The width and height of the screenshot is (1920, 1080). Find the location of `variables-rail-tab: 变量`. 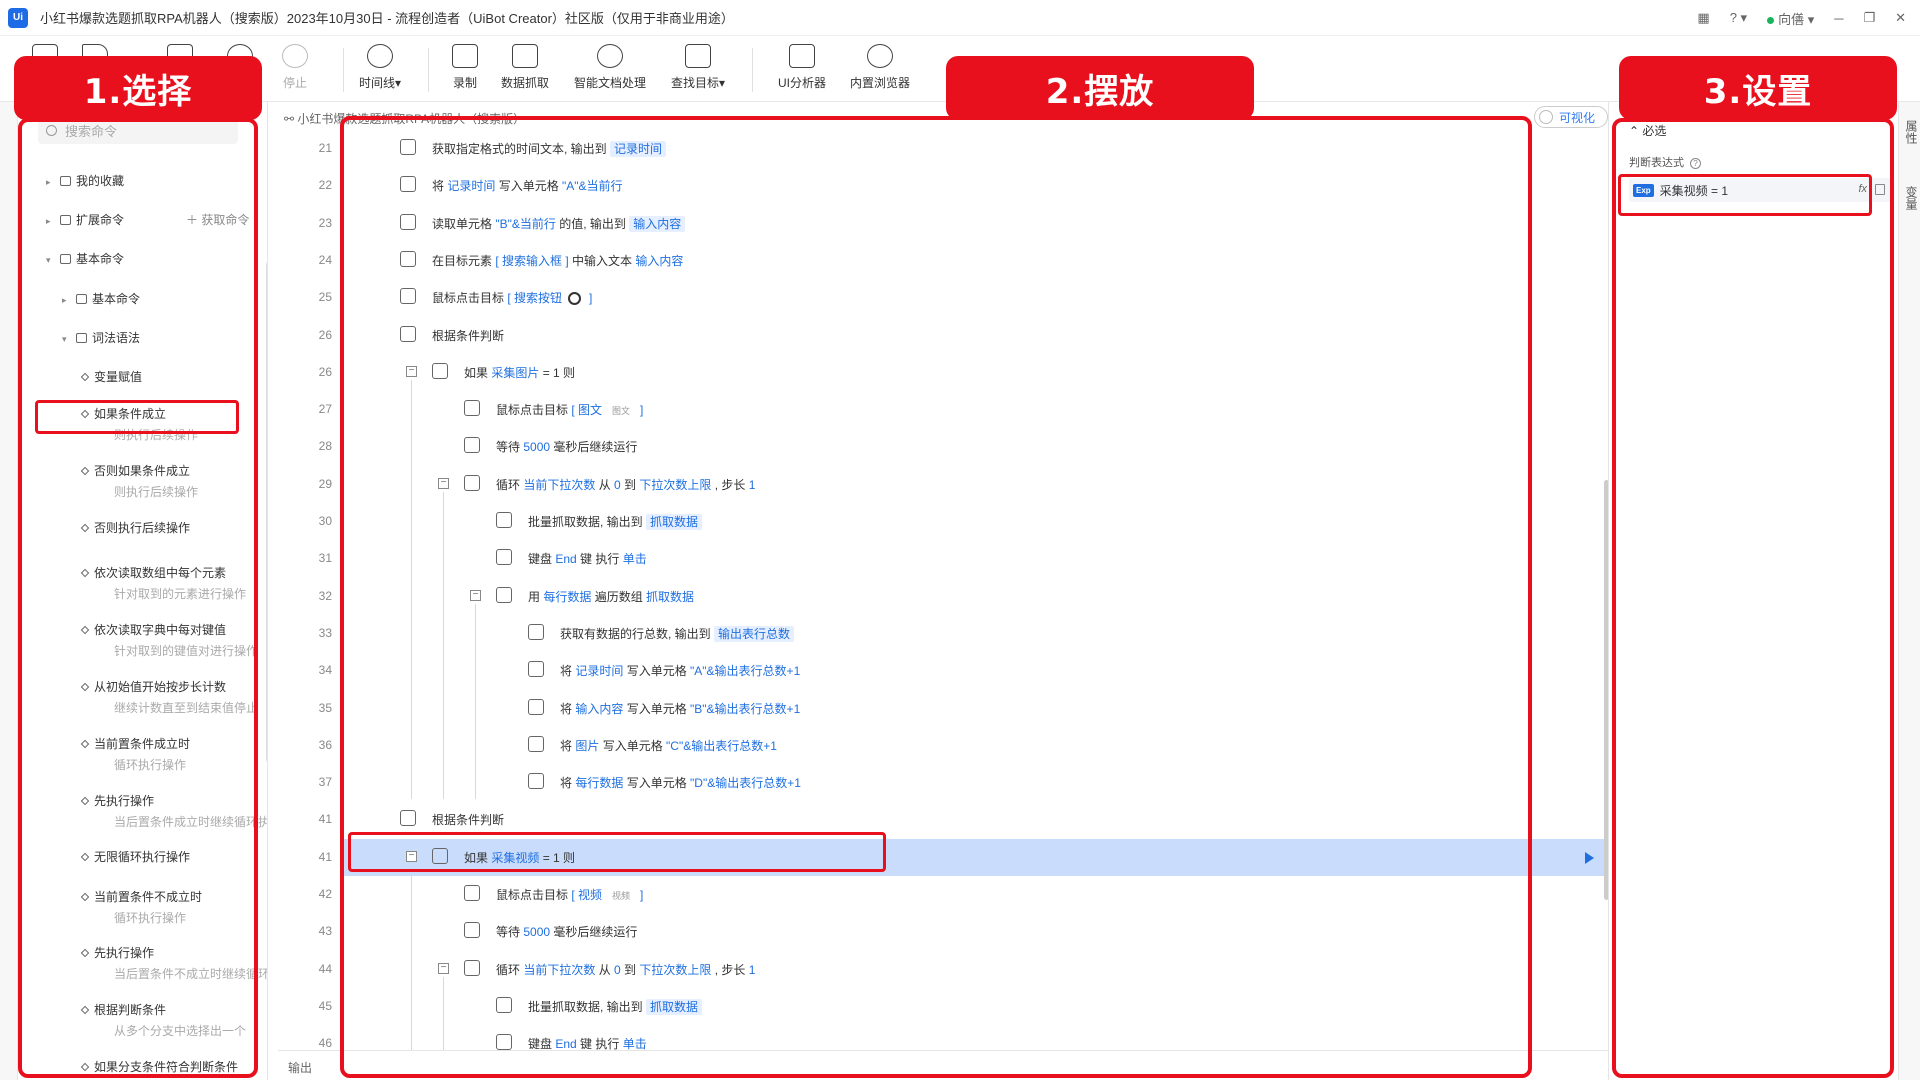

variables-rail-tab: 变量 is located at coordinates (1911, 198).